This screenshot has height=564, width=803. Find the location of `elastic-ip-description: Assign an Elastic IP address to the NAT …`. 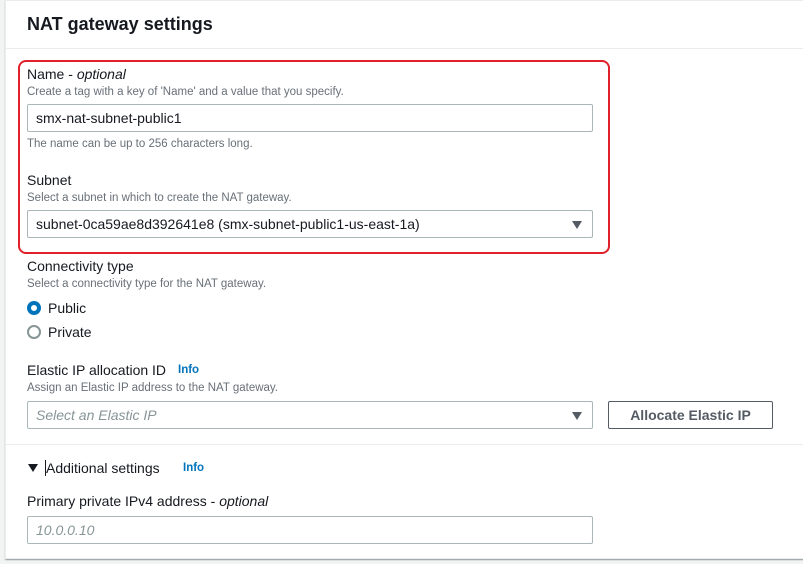

elastic-ip-description: Assign an Elastic IP address to the NAT … is located at coordinates (153, 388).